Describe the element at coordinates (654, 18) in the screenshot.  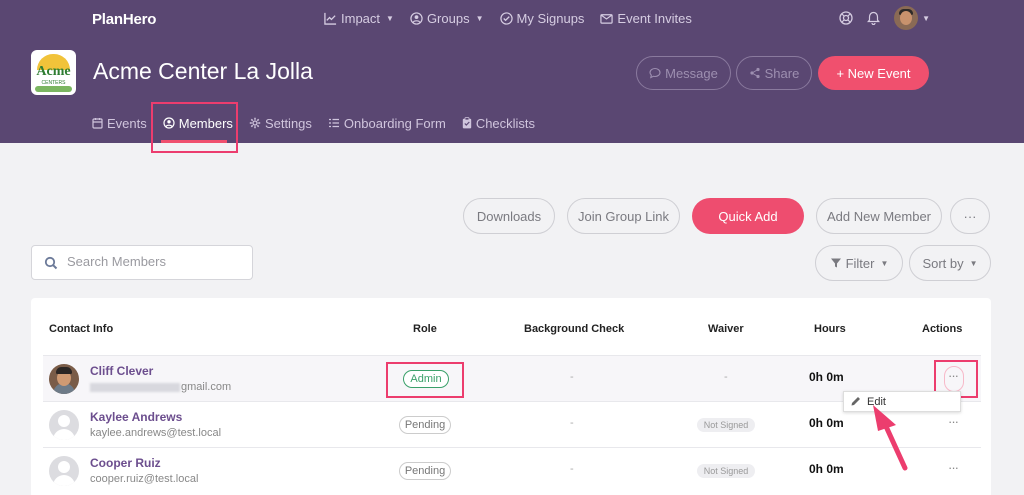
I see `nav-event-invites-label: Event Invites` at that location.